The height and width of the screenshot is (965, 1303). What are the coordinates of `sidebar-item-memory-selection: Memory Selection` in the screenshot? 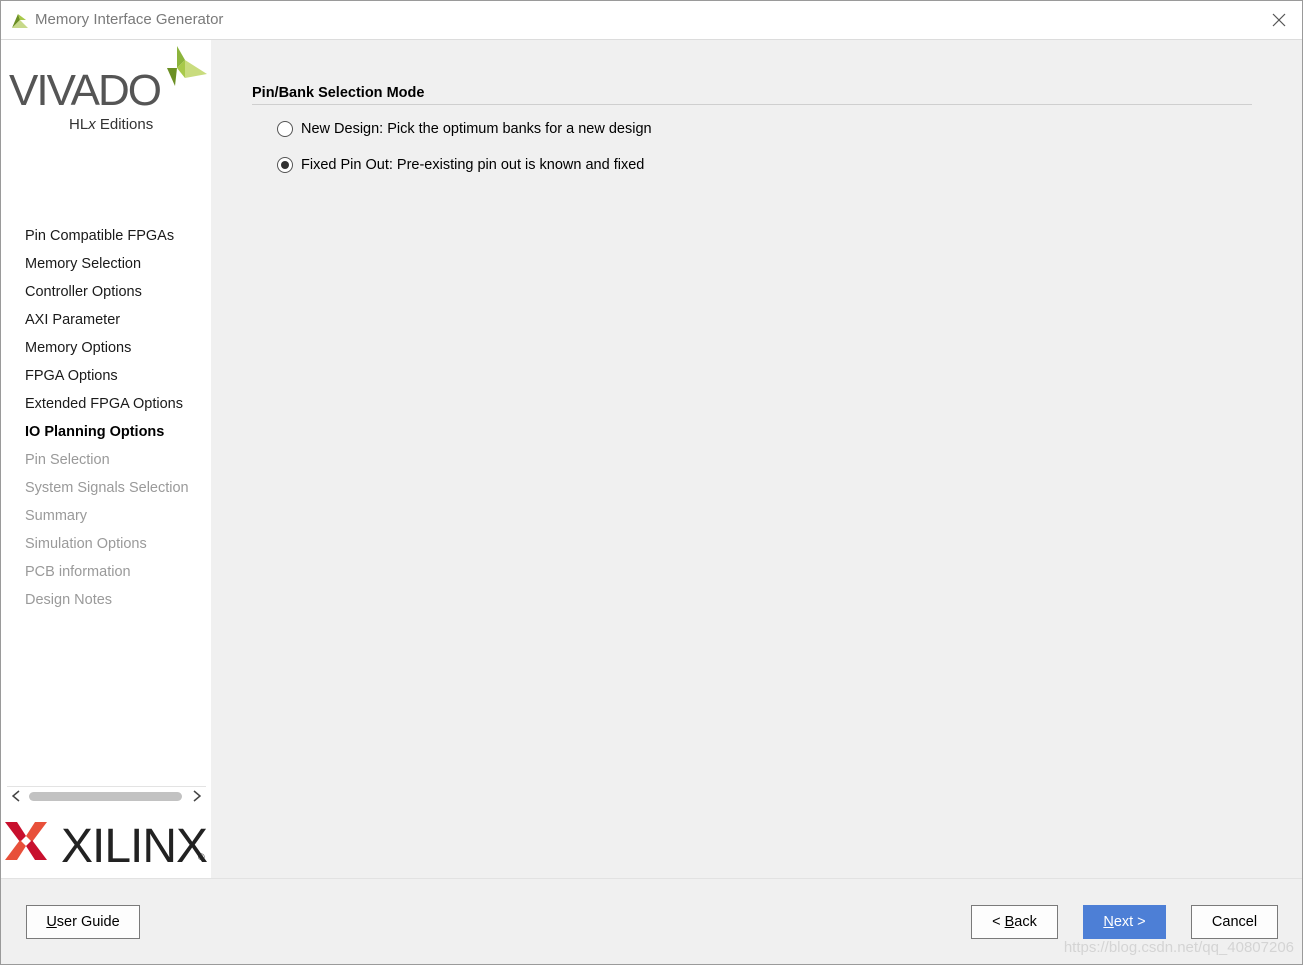 It's located at (106, 264).